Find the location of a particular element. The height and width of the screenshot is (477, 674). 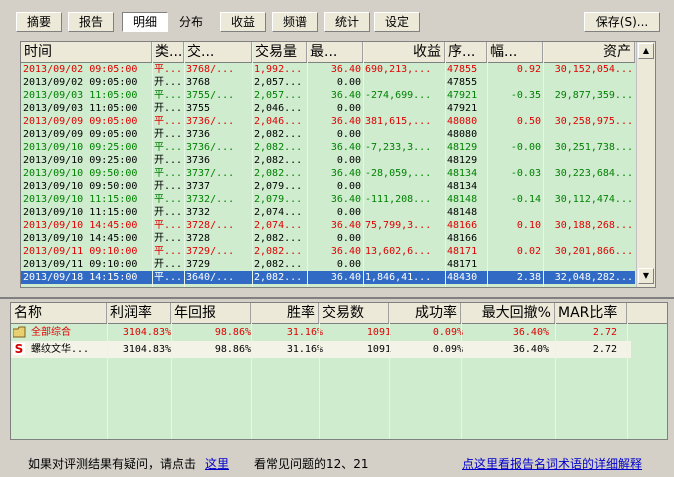

col-header-profit: 收益 is located at coordinates (404, 52).